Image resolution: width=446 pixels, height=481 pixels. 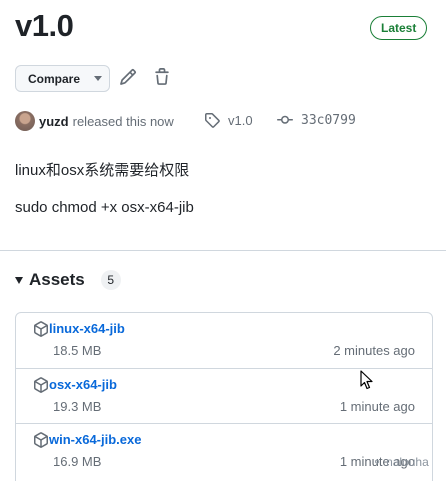 I want to click on release-notes-line-2: sudo chmod +x osx-x64-jib, so click(x=104, y=207).